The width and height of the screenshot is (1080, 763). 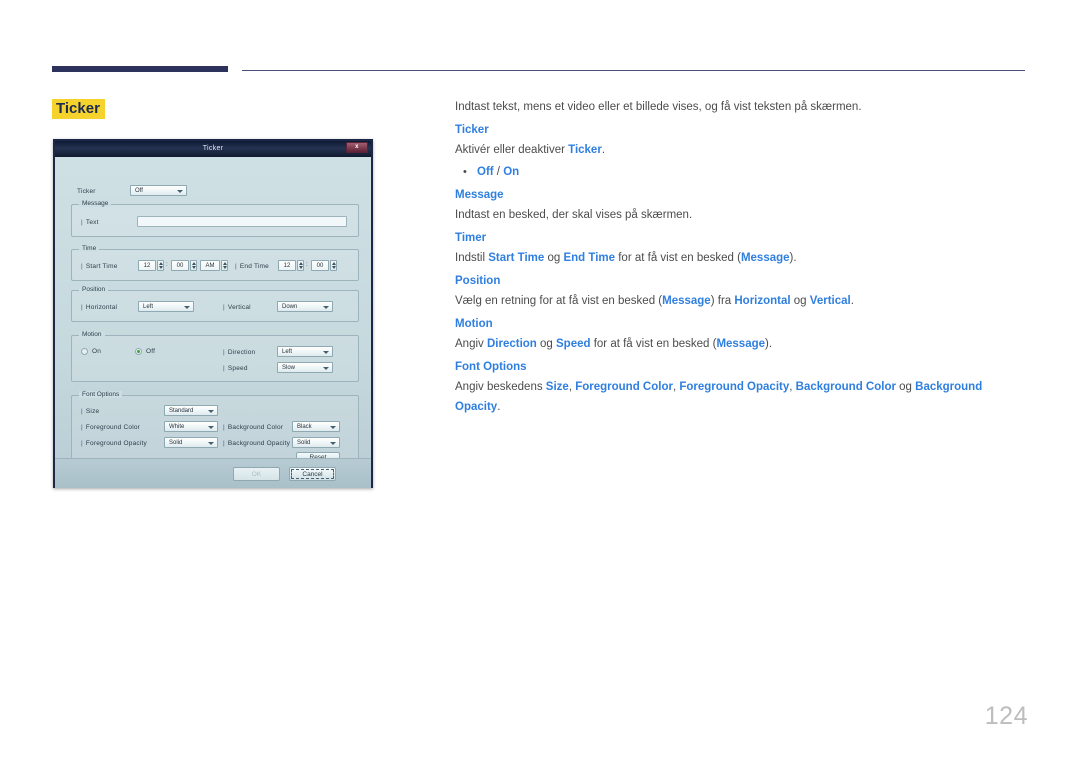 What do you see at coordinates (491, 367) in the screenshot?
I see `heading-font-options: Font Options` at bounding box center [491, 367].